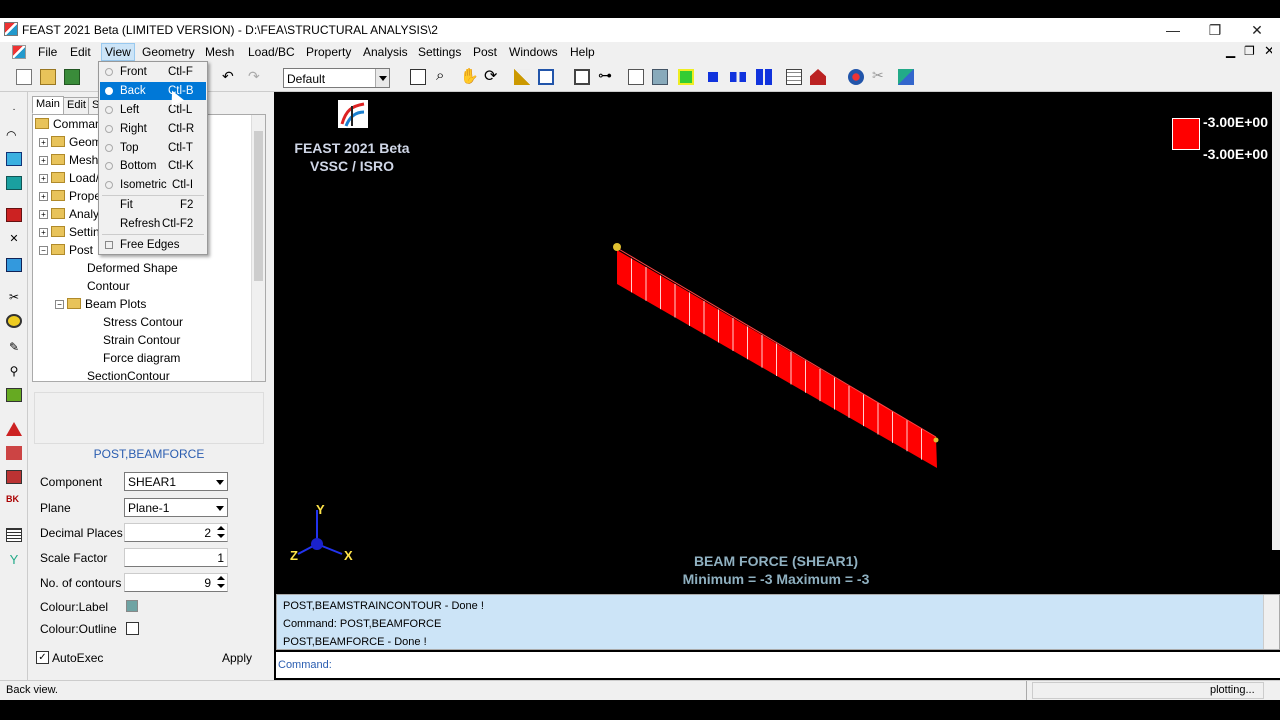 The image size is (1280, 720). What do you see at coordinates (533, 52) in the screenshot?
I see `menu-windows: Windows` at bounding box center [533, 52].